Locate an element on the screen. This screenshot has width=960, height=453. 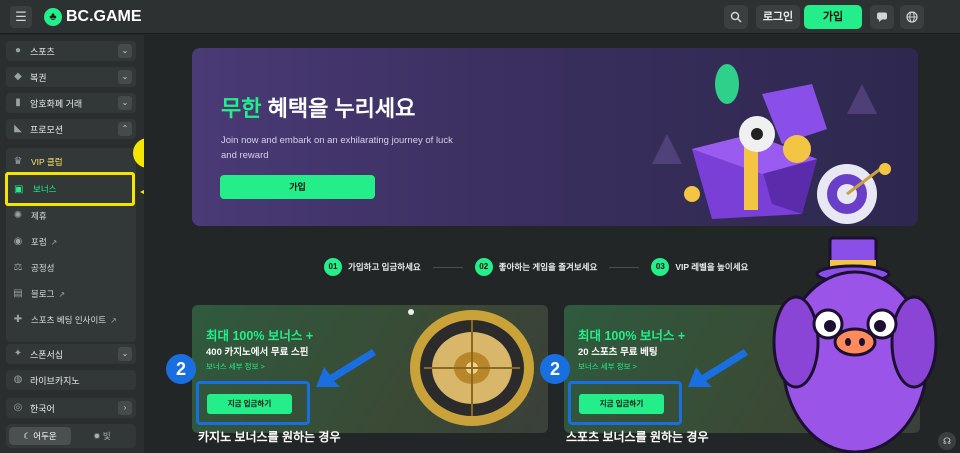
crown-icon: ♛ is located at coordinates (18, 161).